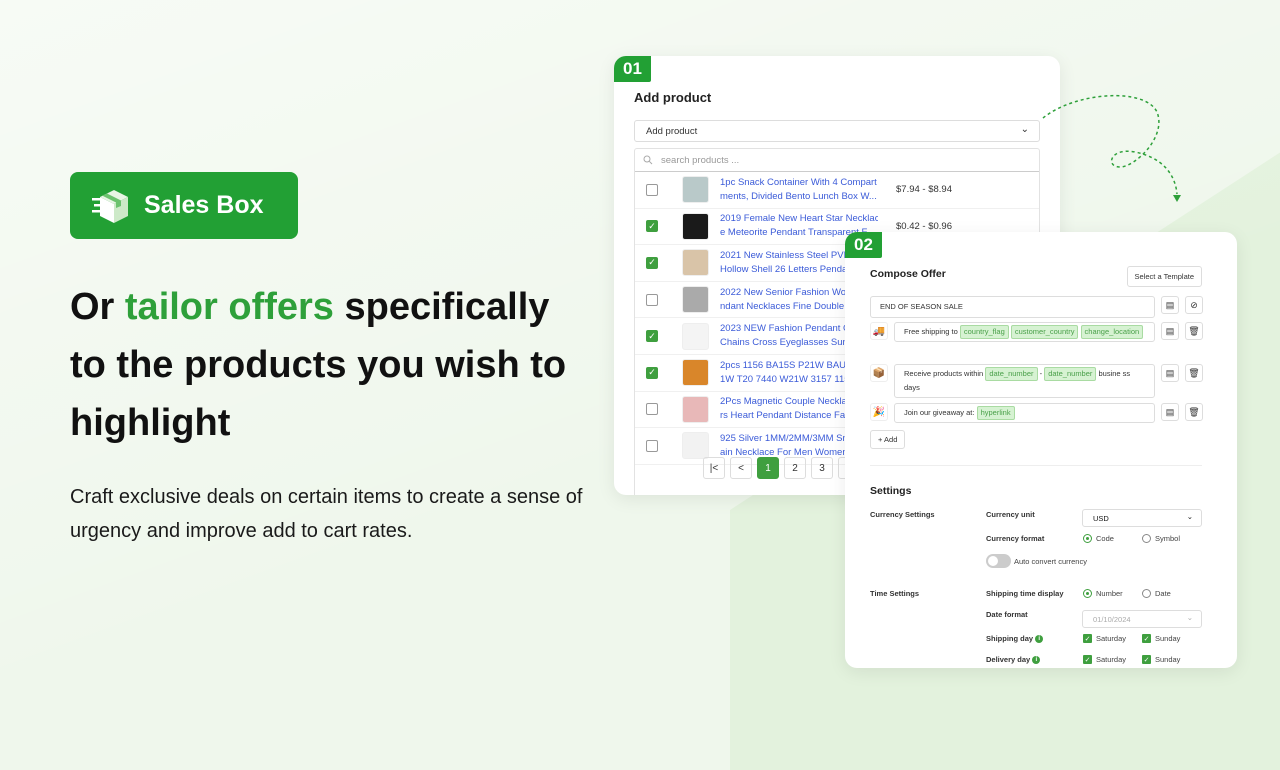 The image size is (1280, 770). I want to click on date-format-select: 01/10/2024 ⌄, so click(1142, 619).